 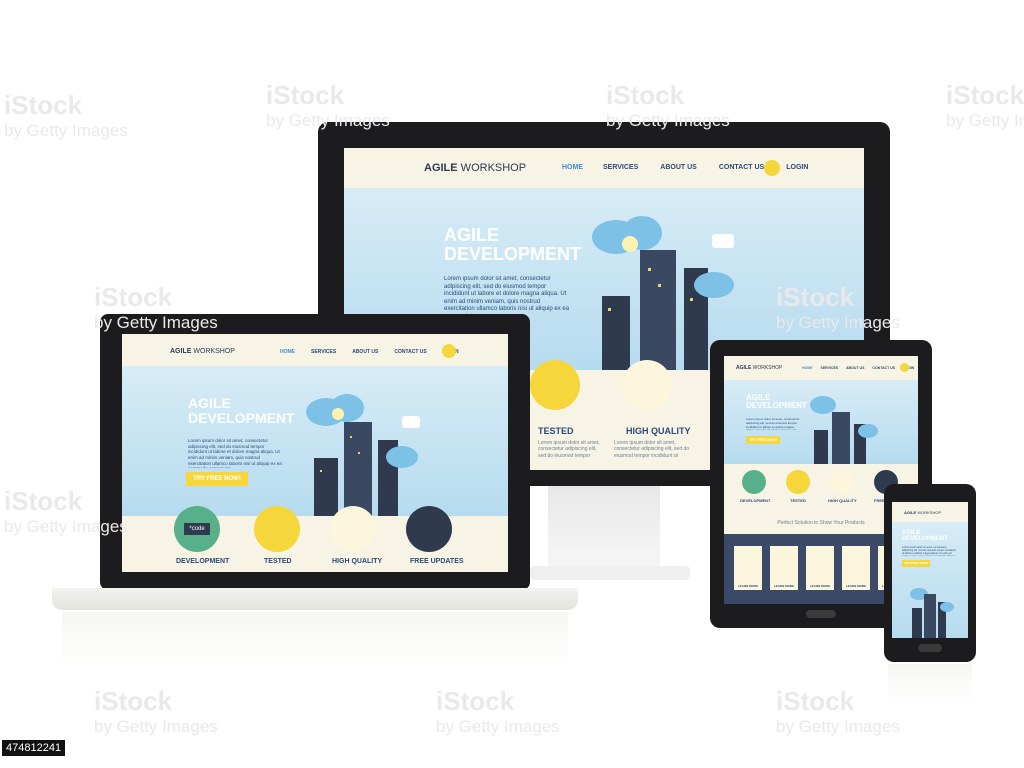 I want to click on tablet-home-button, so click(x=821, y=614).